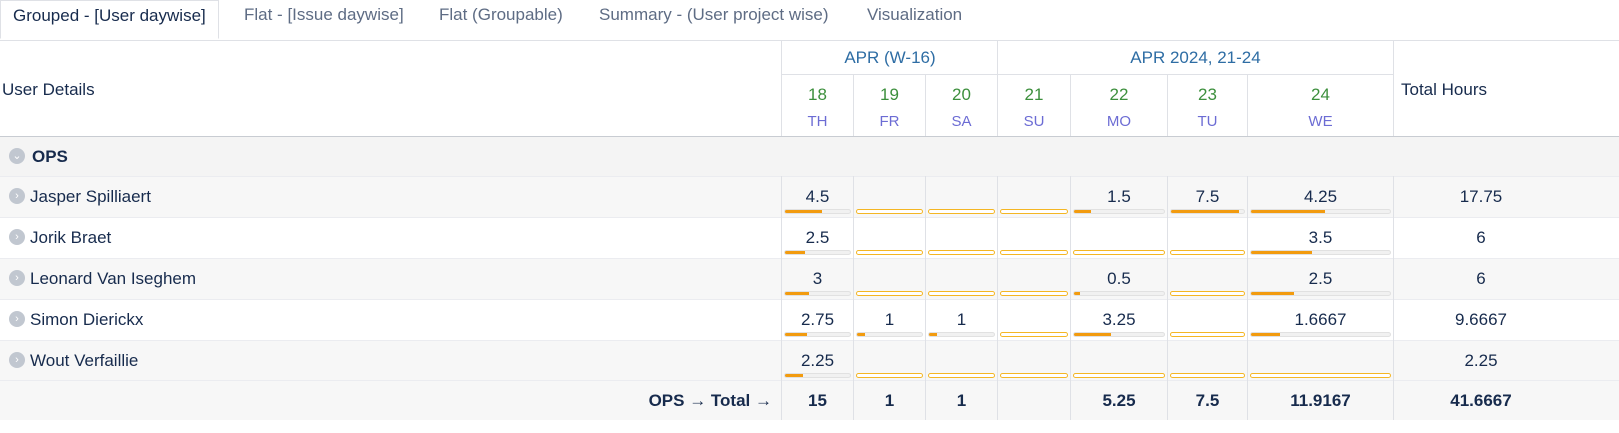  Describe the element at coordinates (890, 57) in the screenshot. I see `week-header-w16: APR (W-16)` at that location.